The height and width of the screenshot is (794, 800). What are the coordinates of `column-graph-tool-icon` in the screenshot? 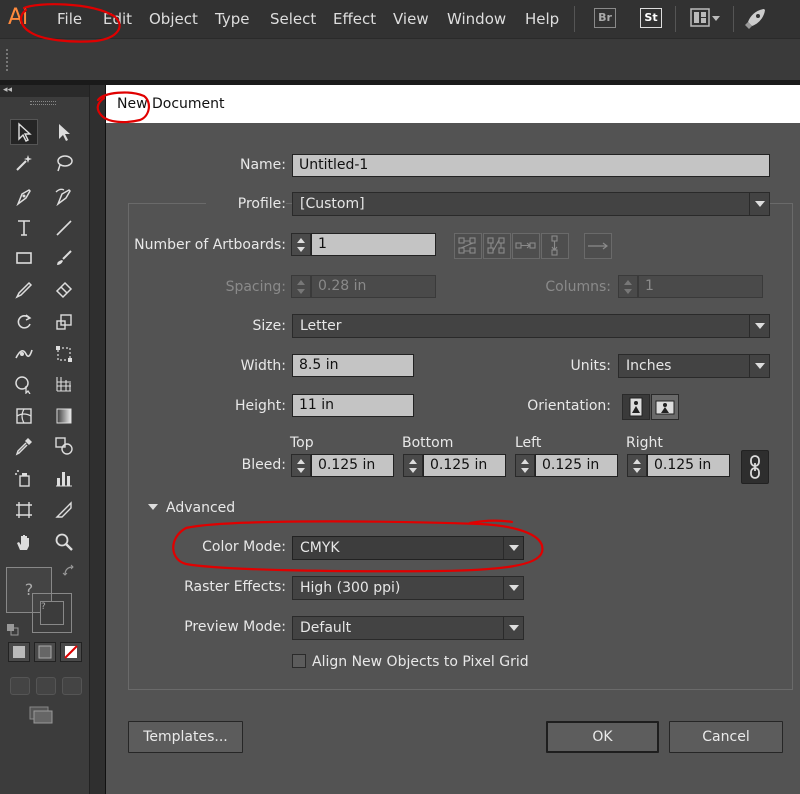 It's located at (64, 478).